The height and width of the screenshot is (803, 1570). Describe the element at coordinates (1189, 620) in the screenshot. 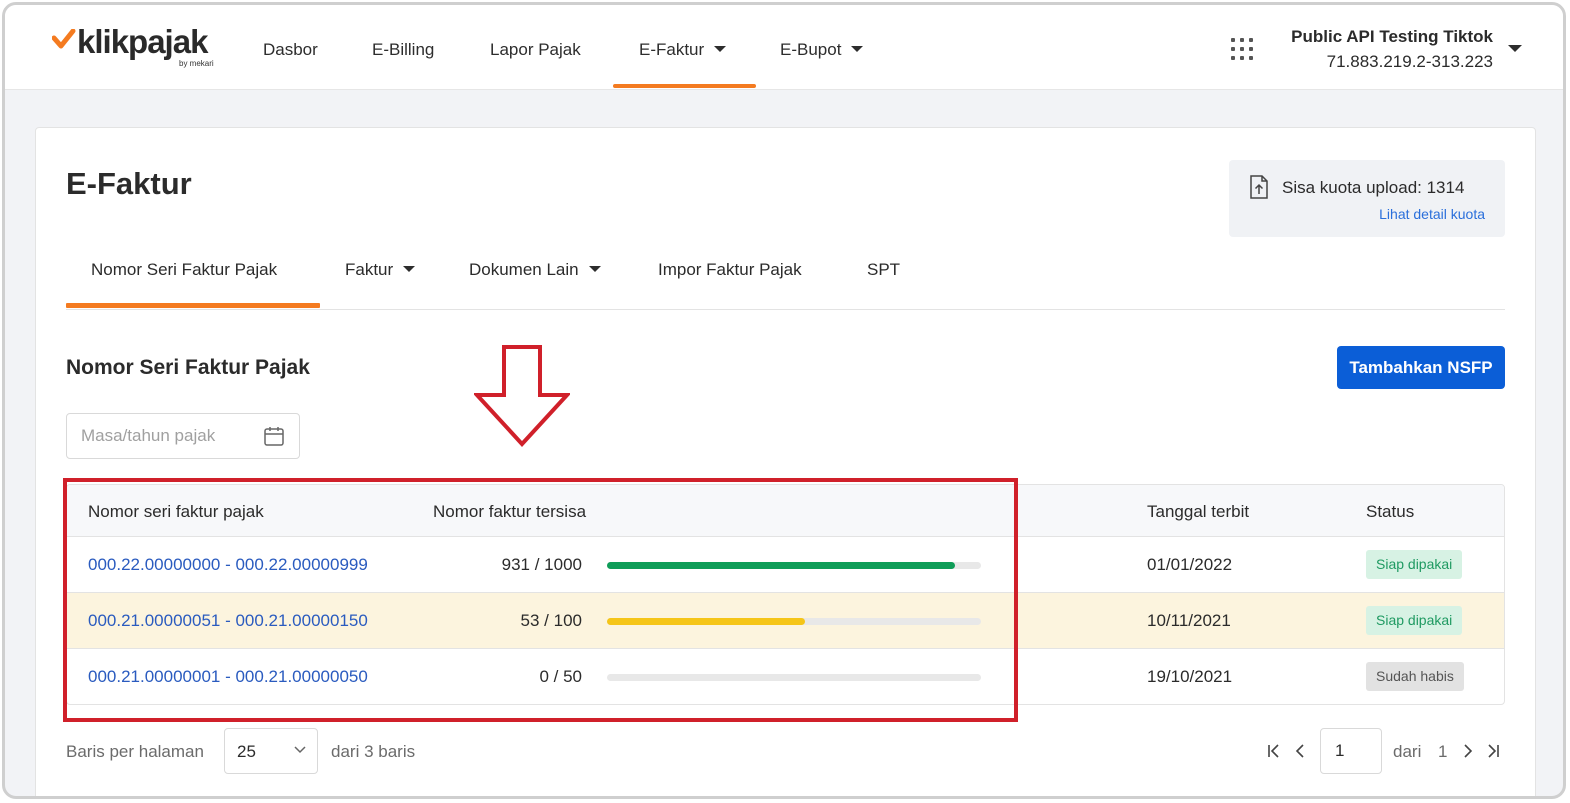

I see `issue-date: 10/11/2021` at that location.